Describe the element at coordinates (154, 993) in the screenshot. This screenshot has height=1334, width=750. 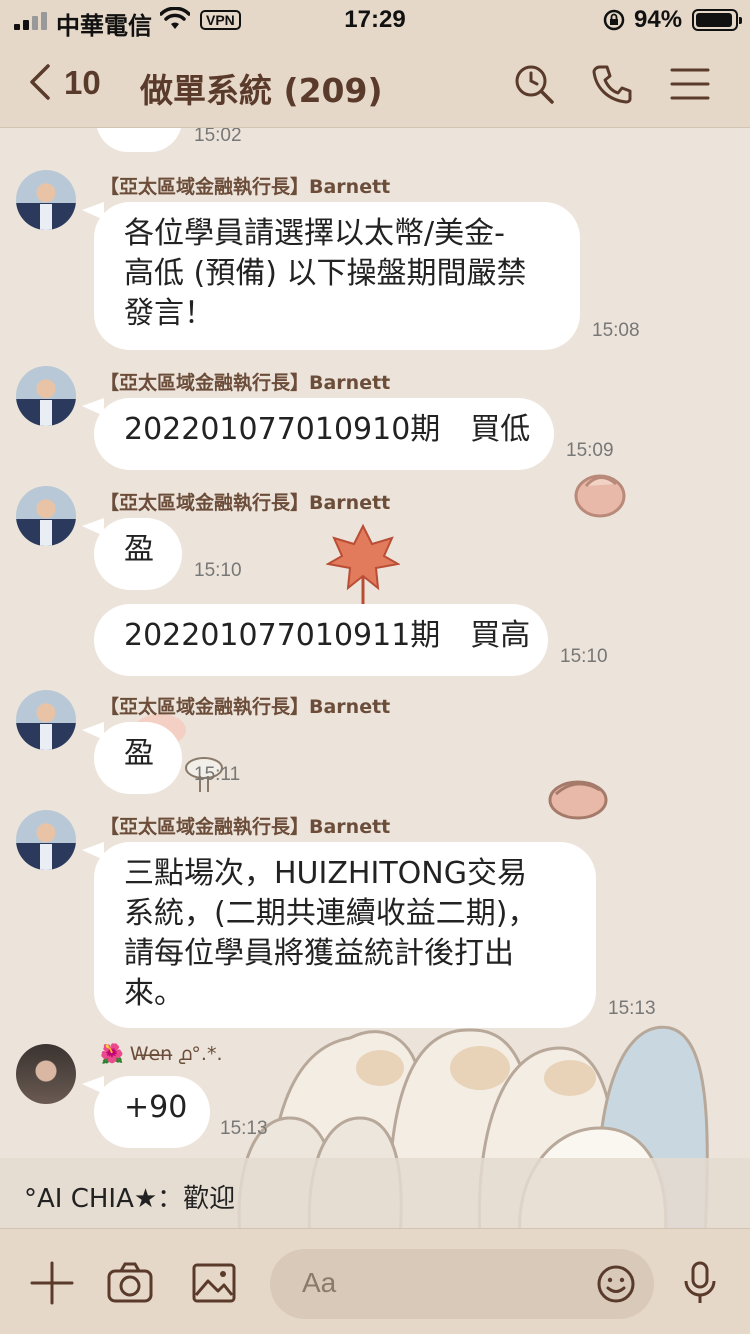
I see `message-text-line: 來。` at that location.